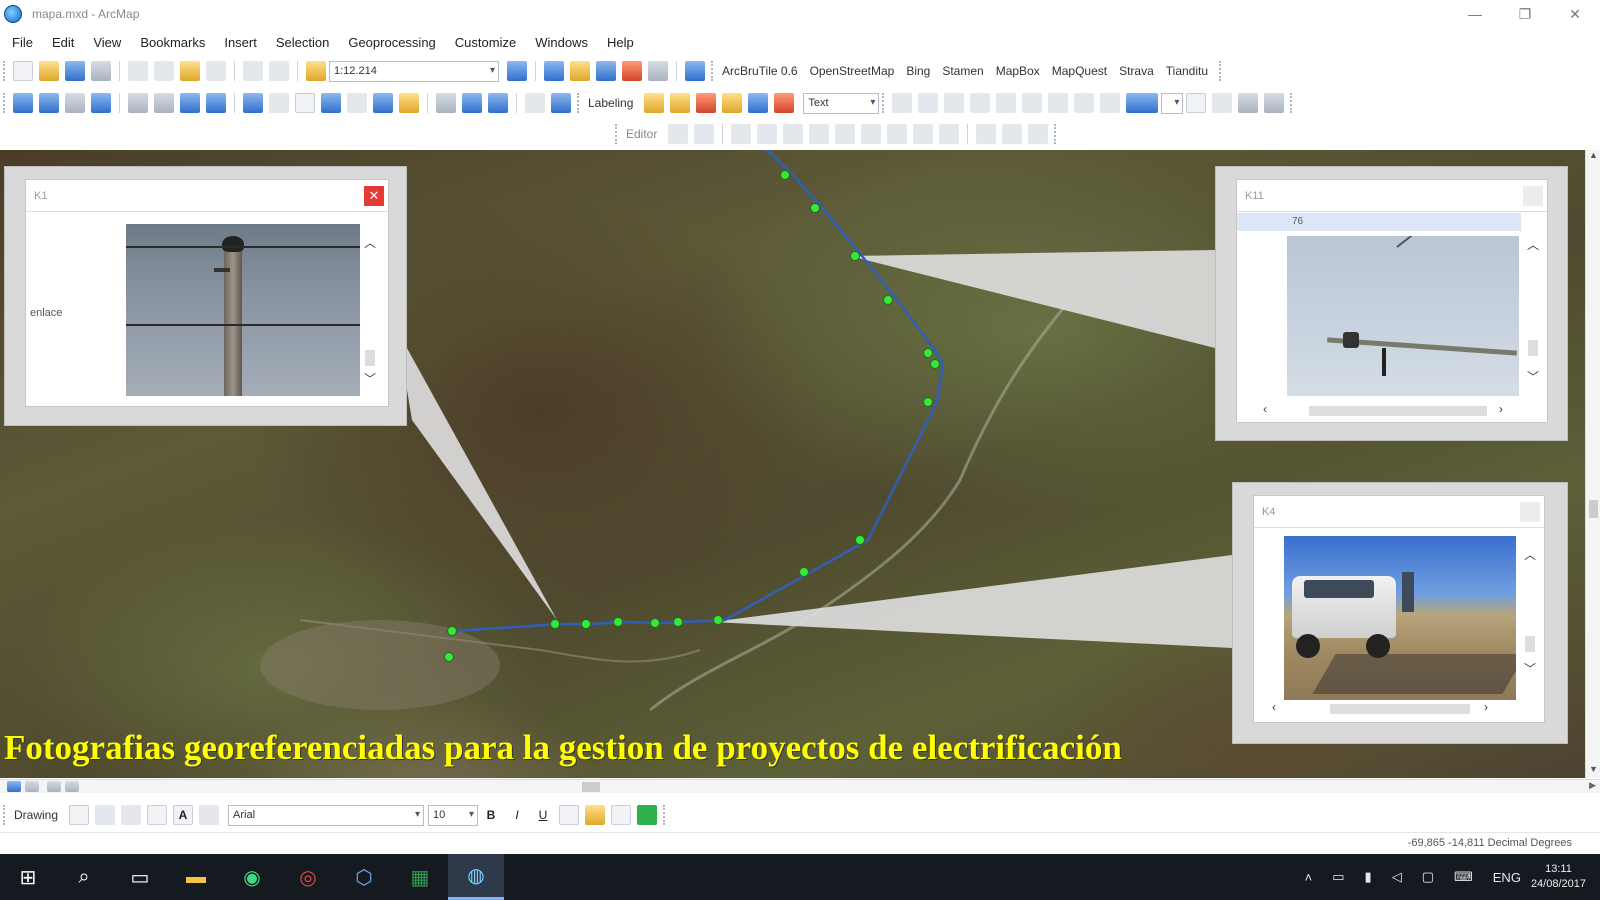 The width and height of the screenshot is (1600, 900). Describe the element at coordinates (107, 42) in the screenshot. I see `menu-view: View` at that location.